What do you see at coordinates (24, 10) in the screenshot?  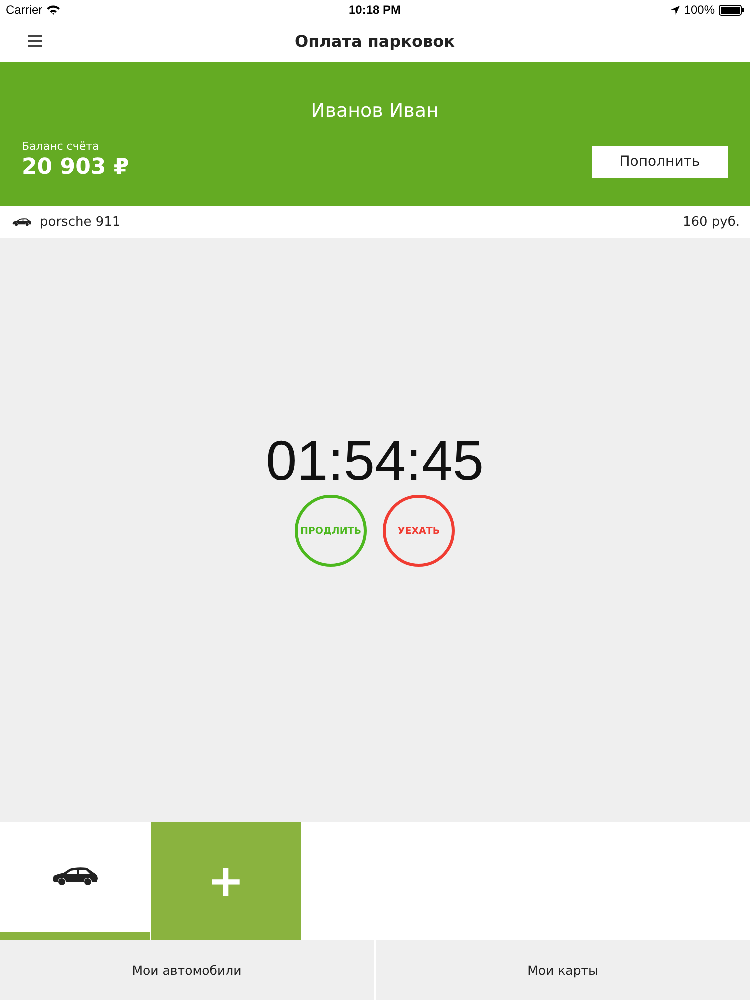 I see `carrier-label: Carrier` at bounding box center [24, 10].